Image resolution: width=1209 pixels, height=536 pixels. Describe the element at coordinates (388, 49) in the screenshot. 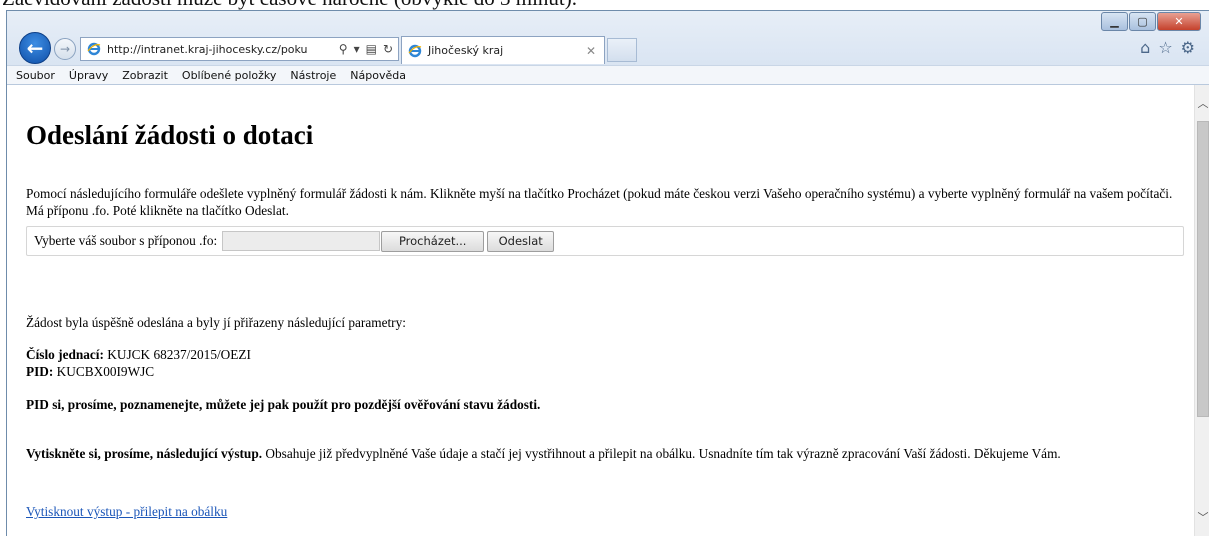

I see `refresh-icon: ↻` at that location.